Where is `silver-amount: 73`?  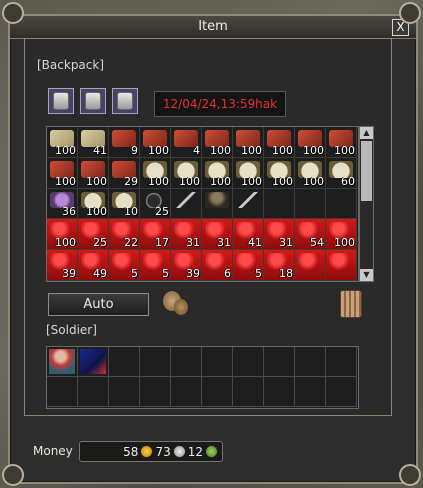
silver-amount: 73 is located at coordinates (163, 451).